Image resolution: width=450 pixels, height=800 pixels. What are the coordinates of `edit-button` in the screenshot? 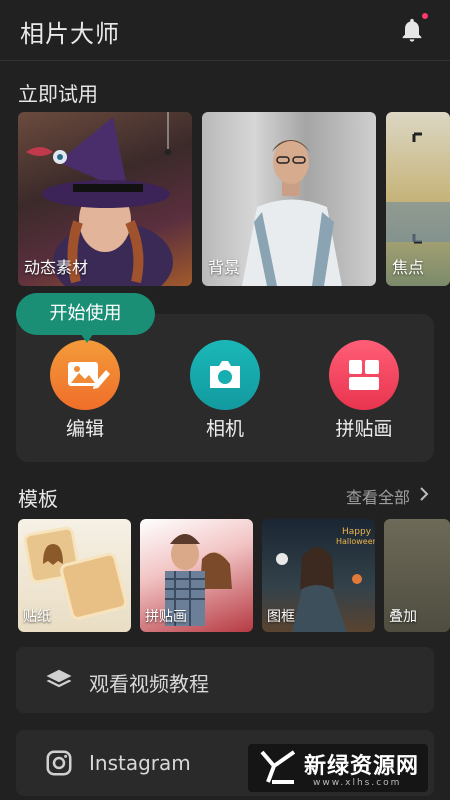 It's located at (85, 375).